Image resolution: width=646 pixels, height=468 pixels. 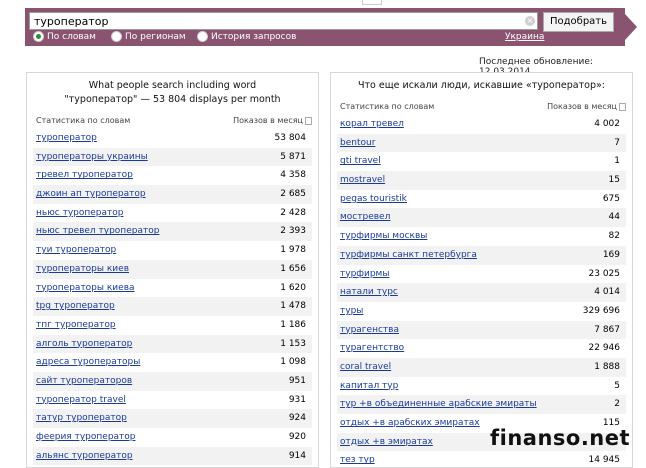 I want to click on table-row: pegas touristik 675, so click(x=481, y=199).